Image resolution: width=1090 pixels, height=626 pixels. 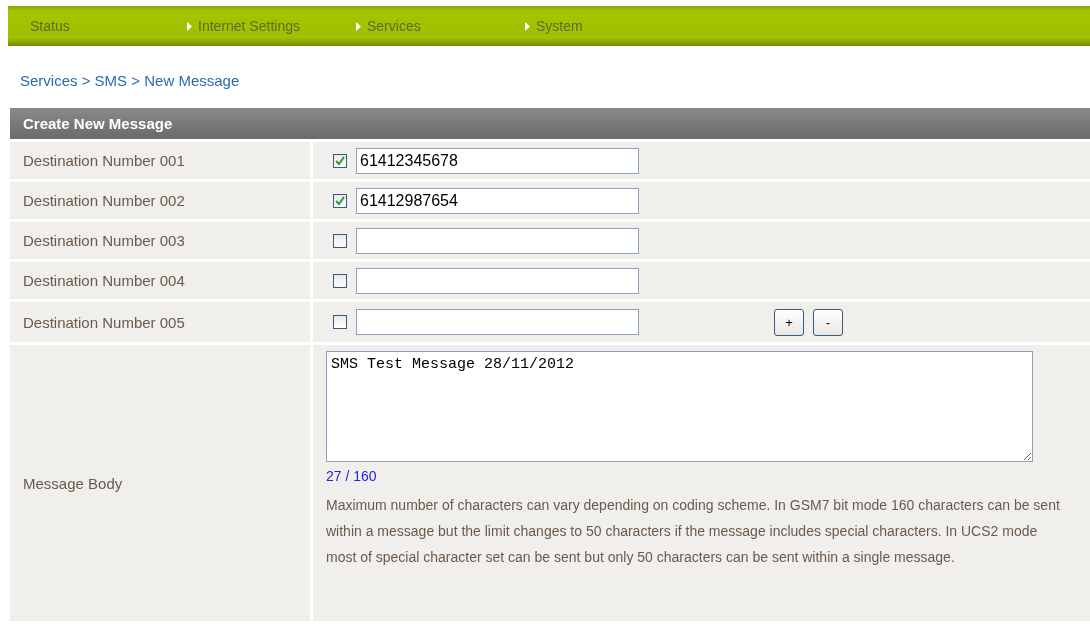 I want to click on field-label: Destination Number 001, so click(x=160, y=160).